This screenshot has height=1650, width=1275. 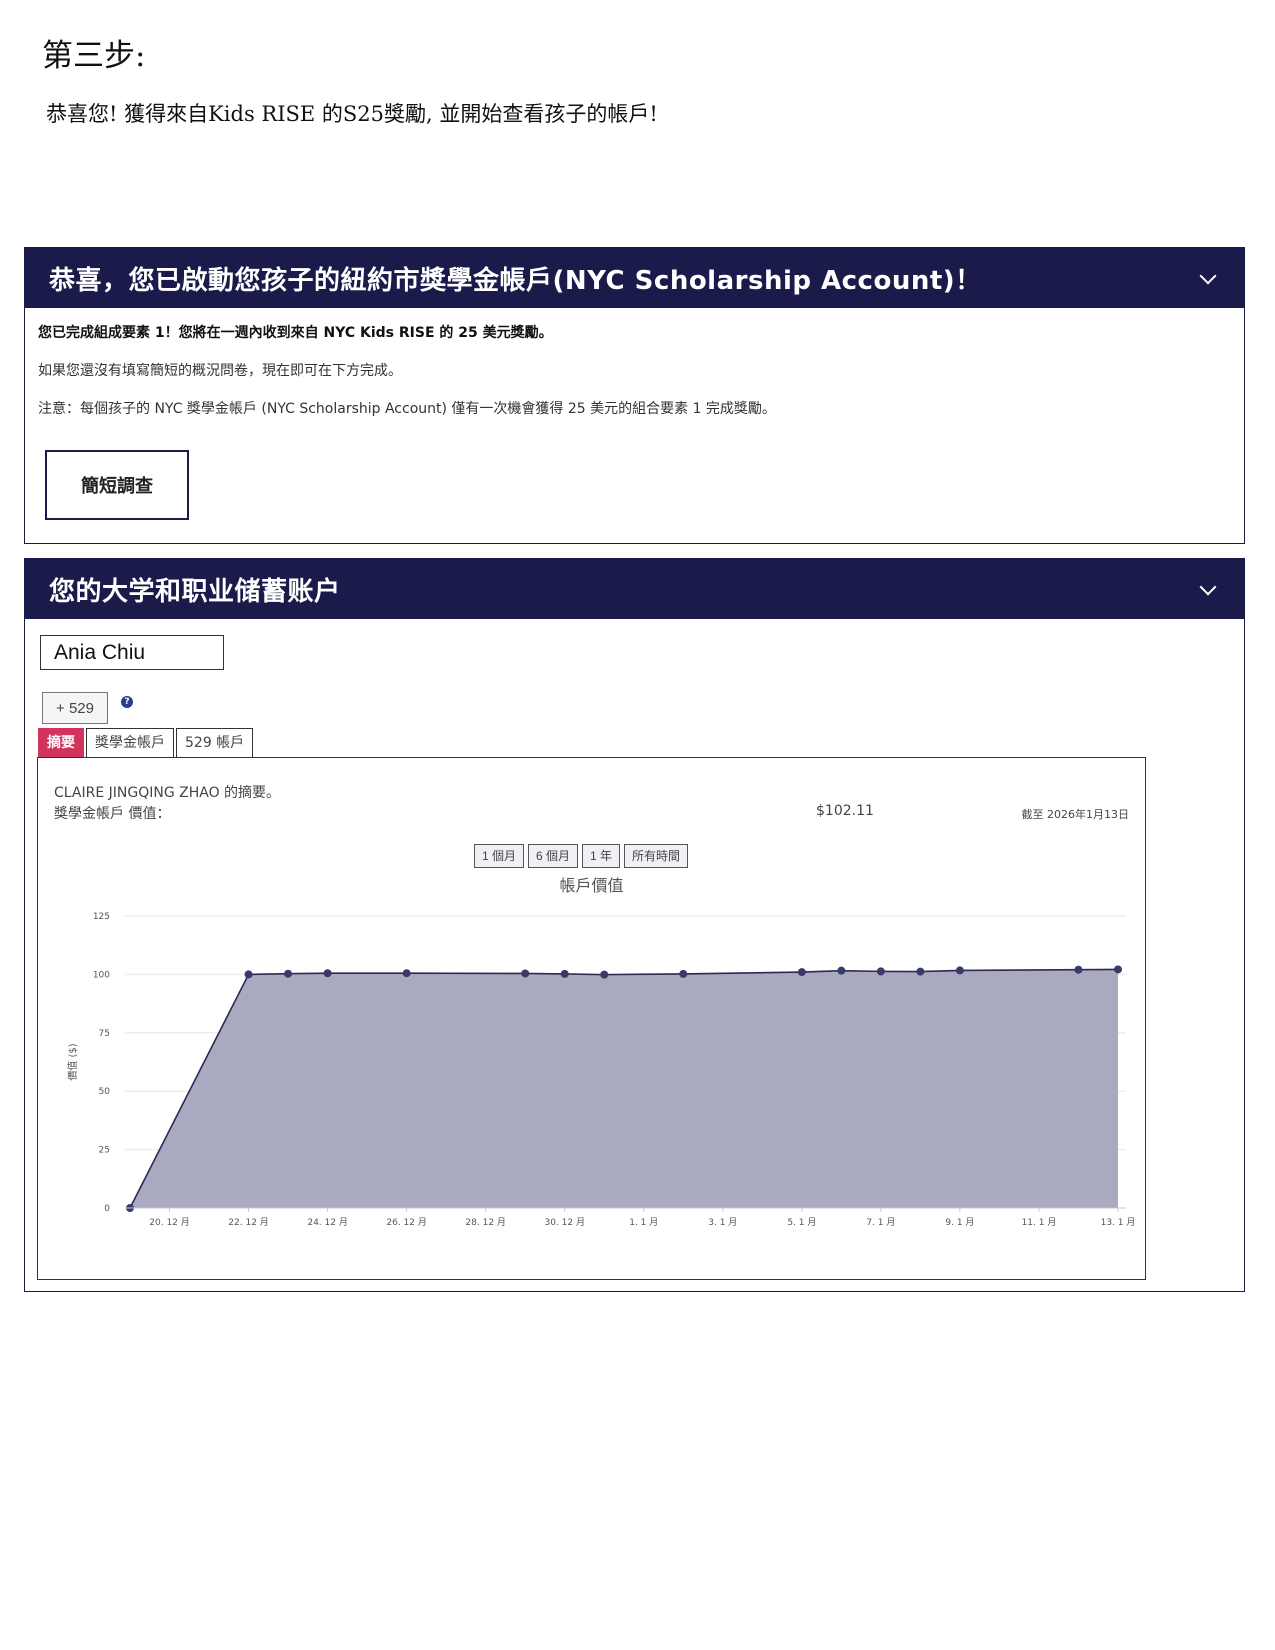 I want to click on y-tick-label: 0, so click(x=107, y=1209).